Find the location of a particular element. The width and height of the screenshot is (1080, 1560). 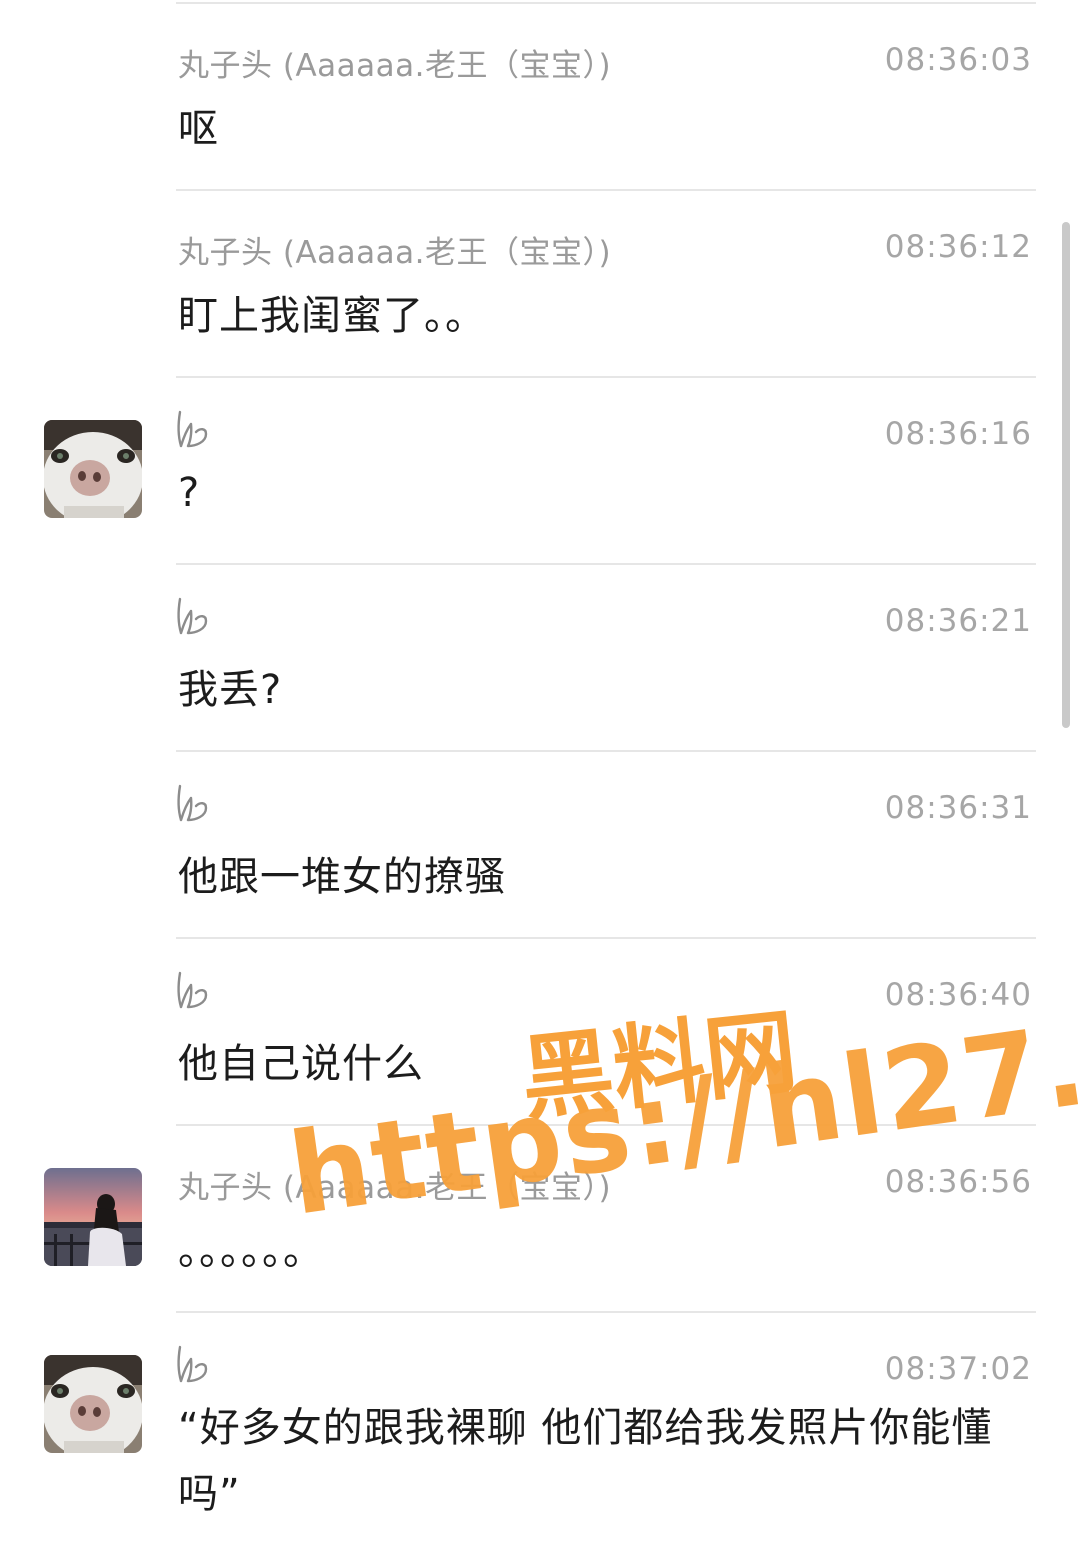

message-time: 08:36:21 is located at coordinates (958, 621).